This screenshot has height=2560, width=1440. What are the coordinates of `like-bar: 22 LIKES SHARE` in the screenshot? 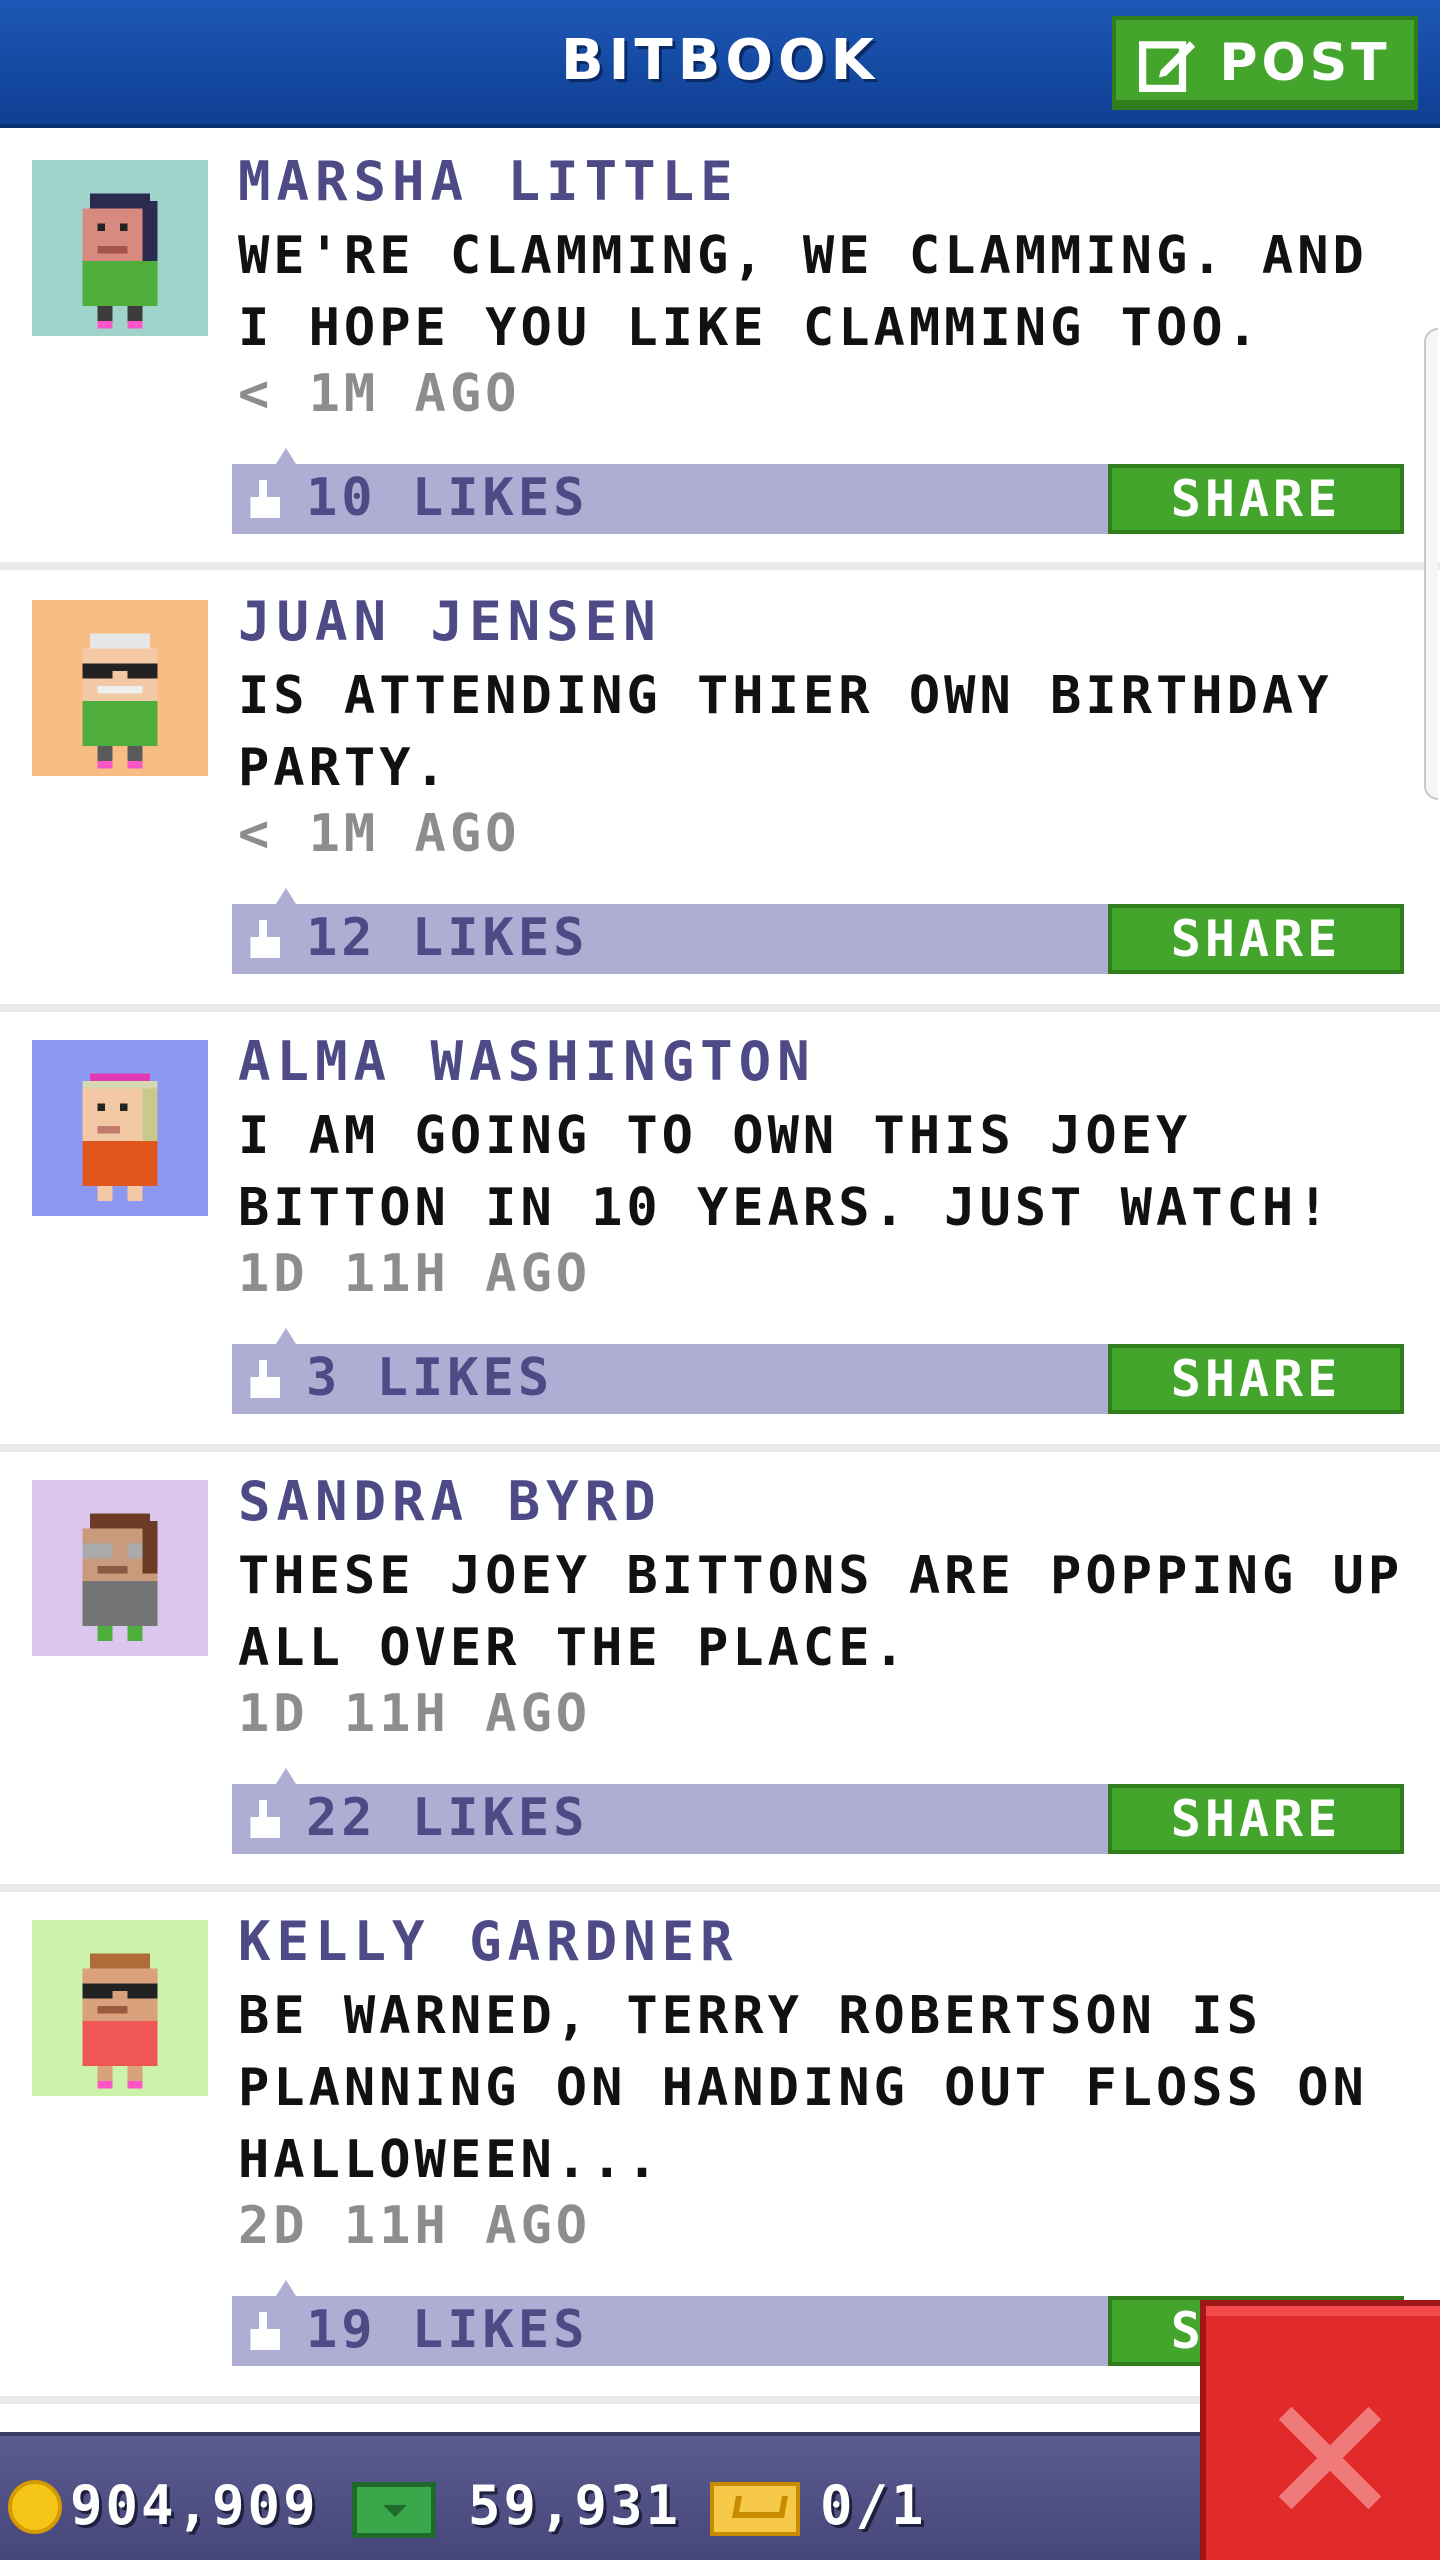 It's located at (818, 1811).